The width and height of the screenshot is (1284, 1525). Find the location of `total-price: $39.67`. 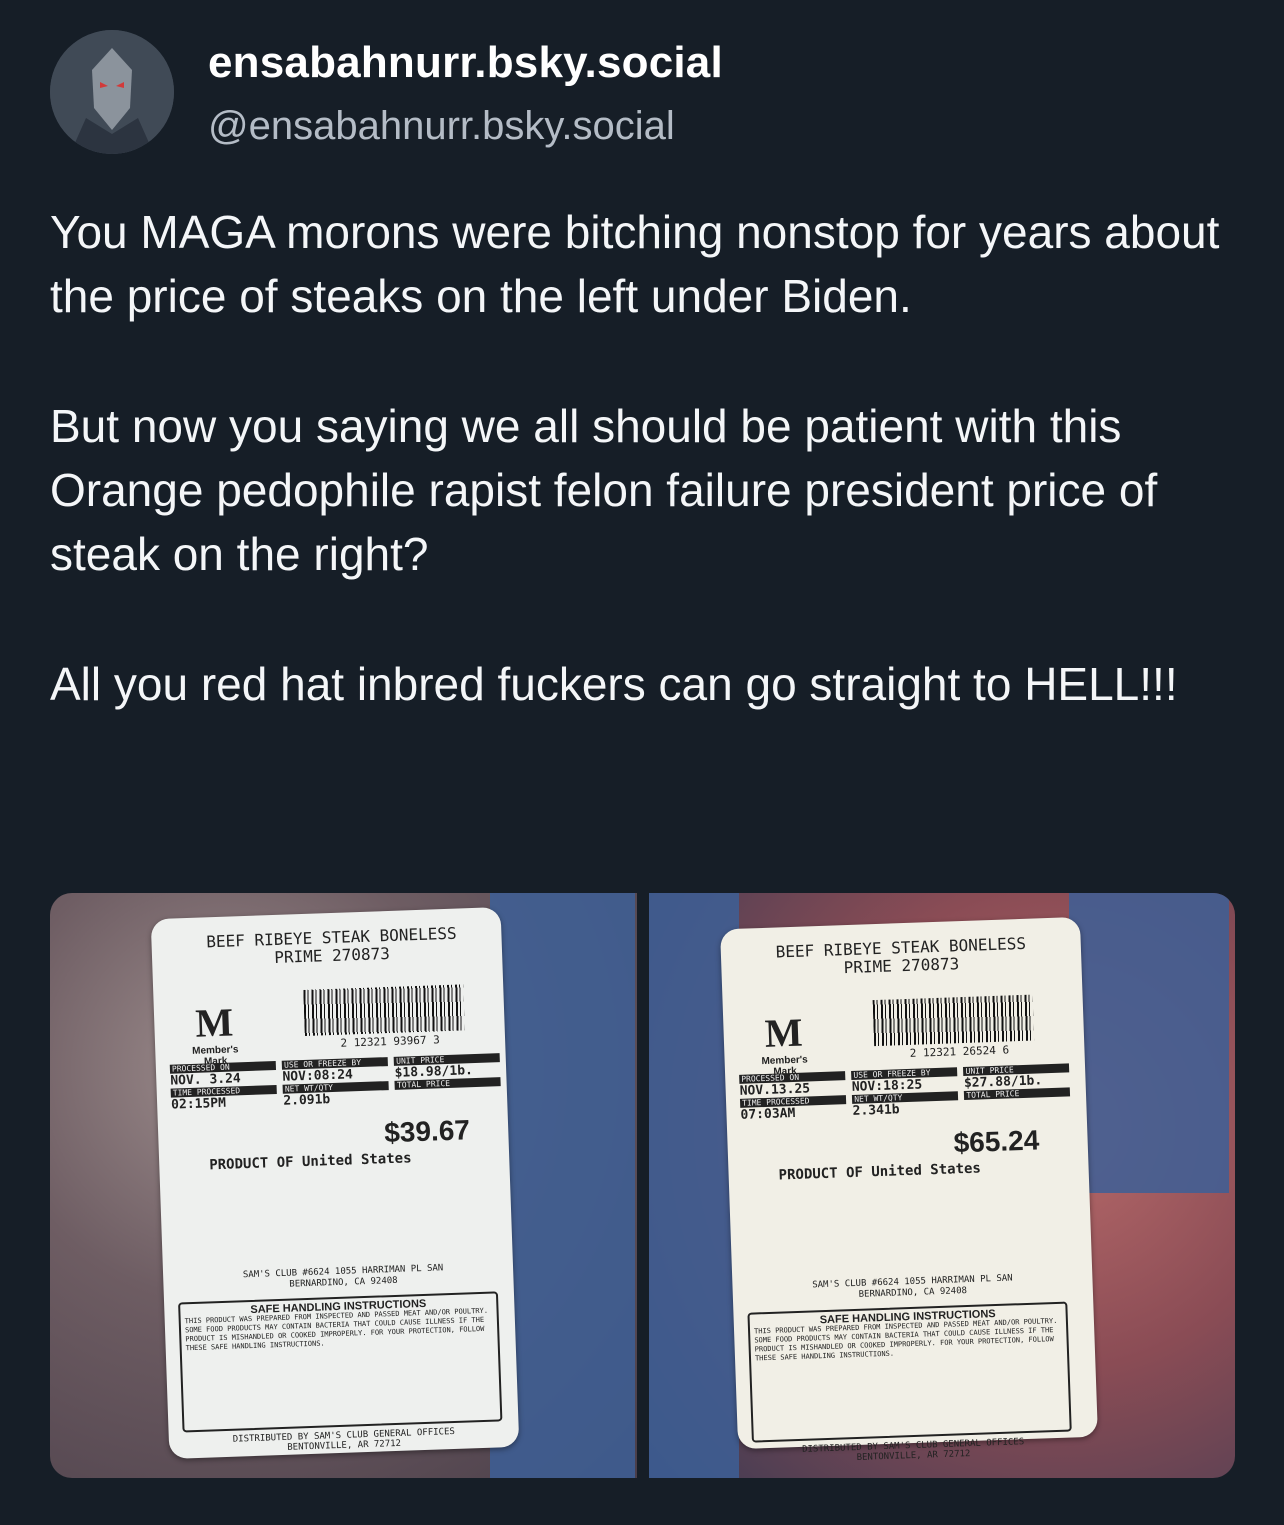

total-price: $39.67 is located at coordinates (427, 1131).